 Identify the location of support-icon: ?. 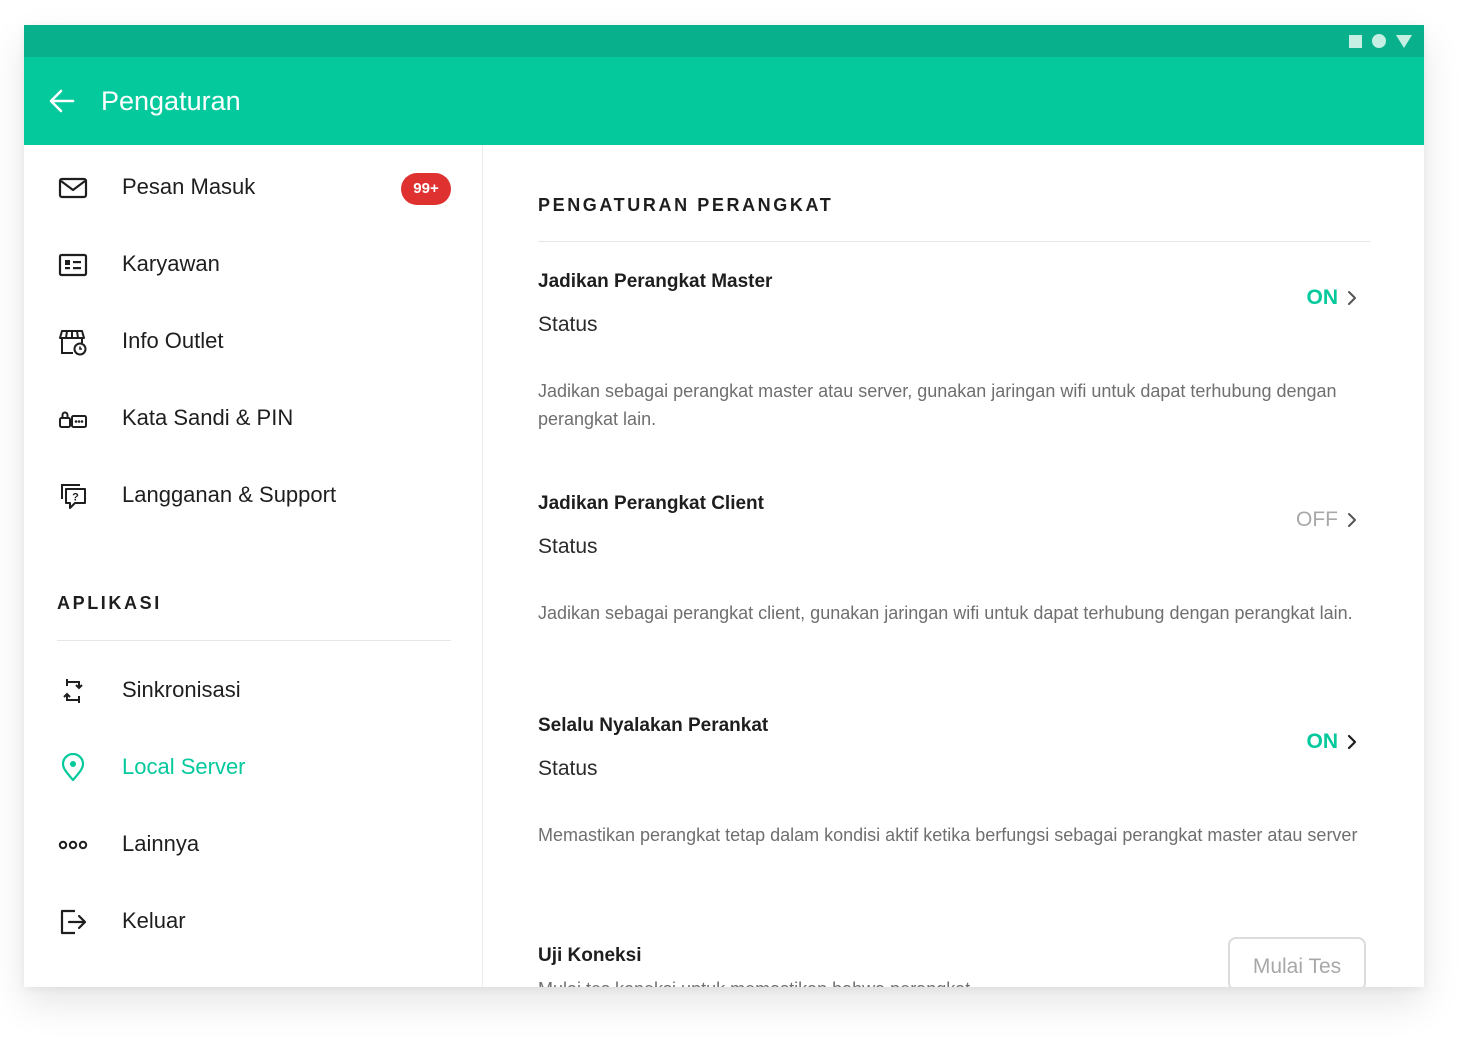
(73, 496).